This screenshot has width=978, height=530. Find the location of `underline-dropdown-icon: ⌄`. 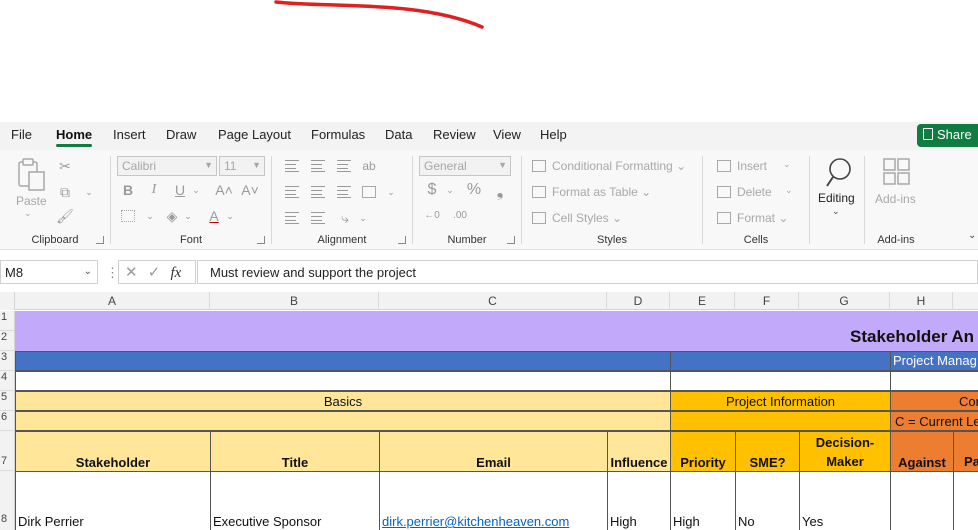

underline-dropdown-icon: ⌄ is located at coordinates (196, 190).